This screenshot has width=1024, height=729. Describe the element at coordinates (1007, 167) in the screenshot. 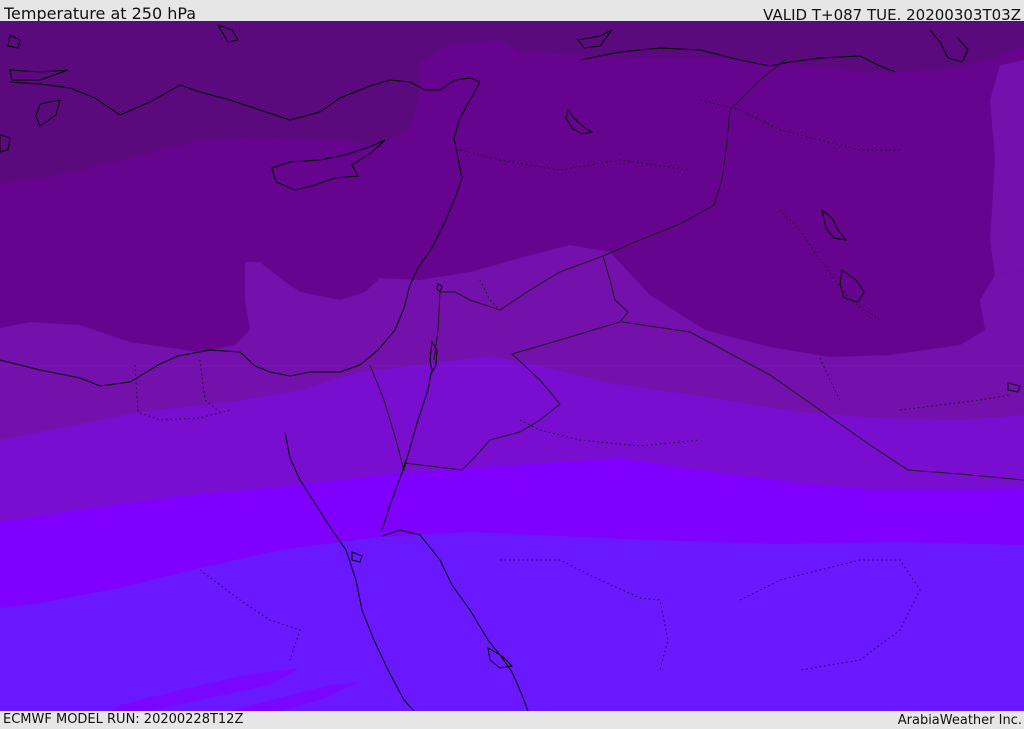

I see `band-right-warm` at that location.